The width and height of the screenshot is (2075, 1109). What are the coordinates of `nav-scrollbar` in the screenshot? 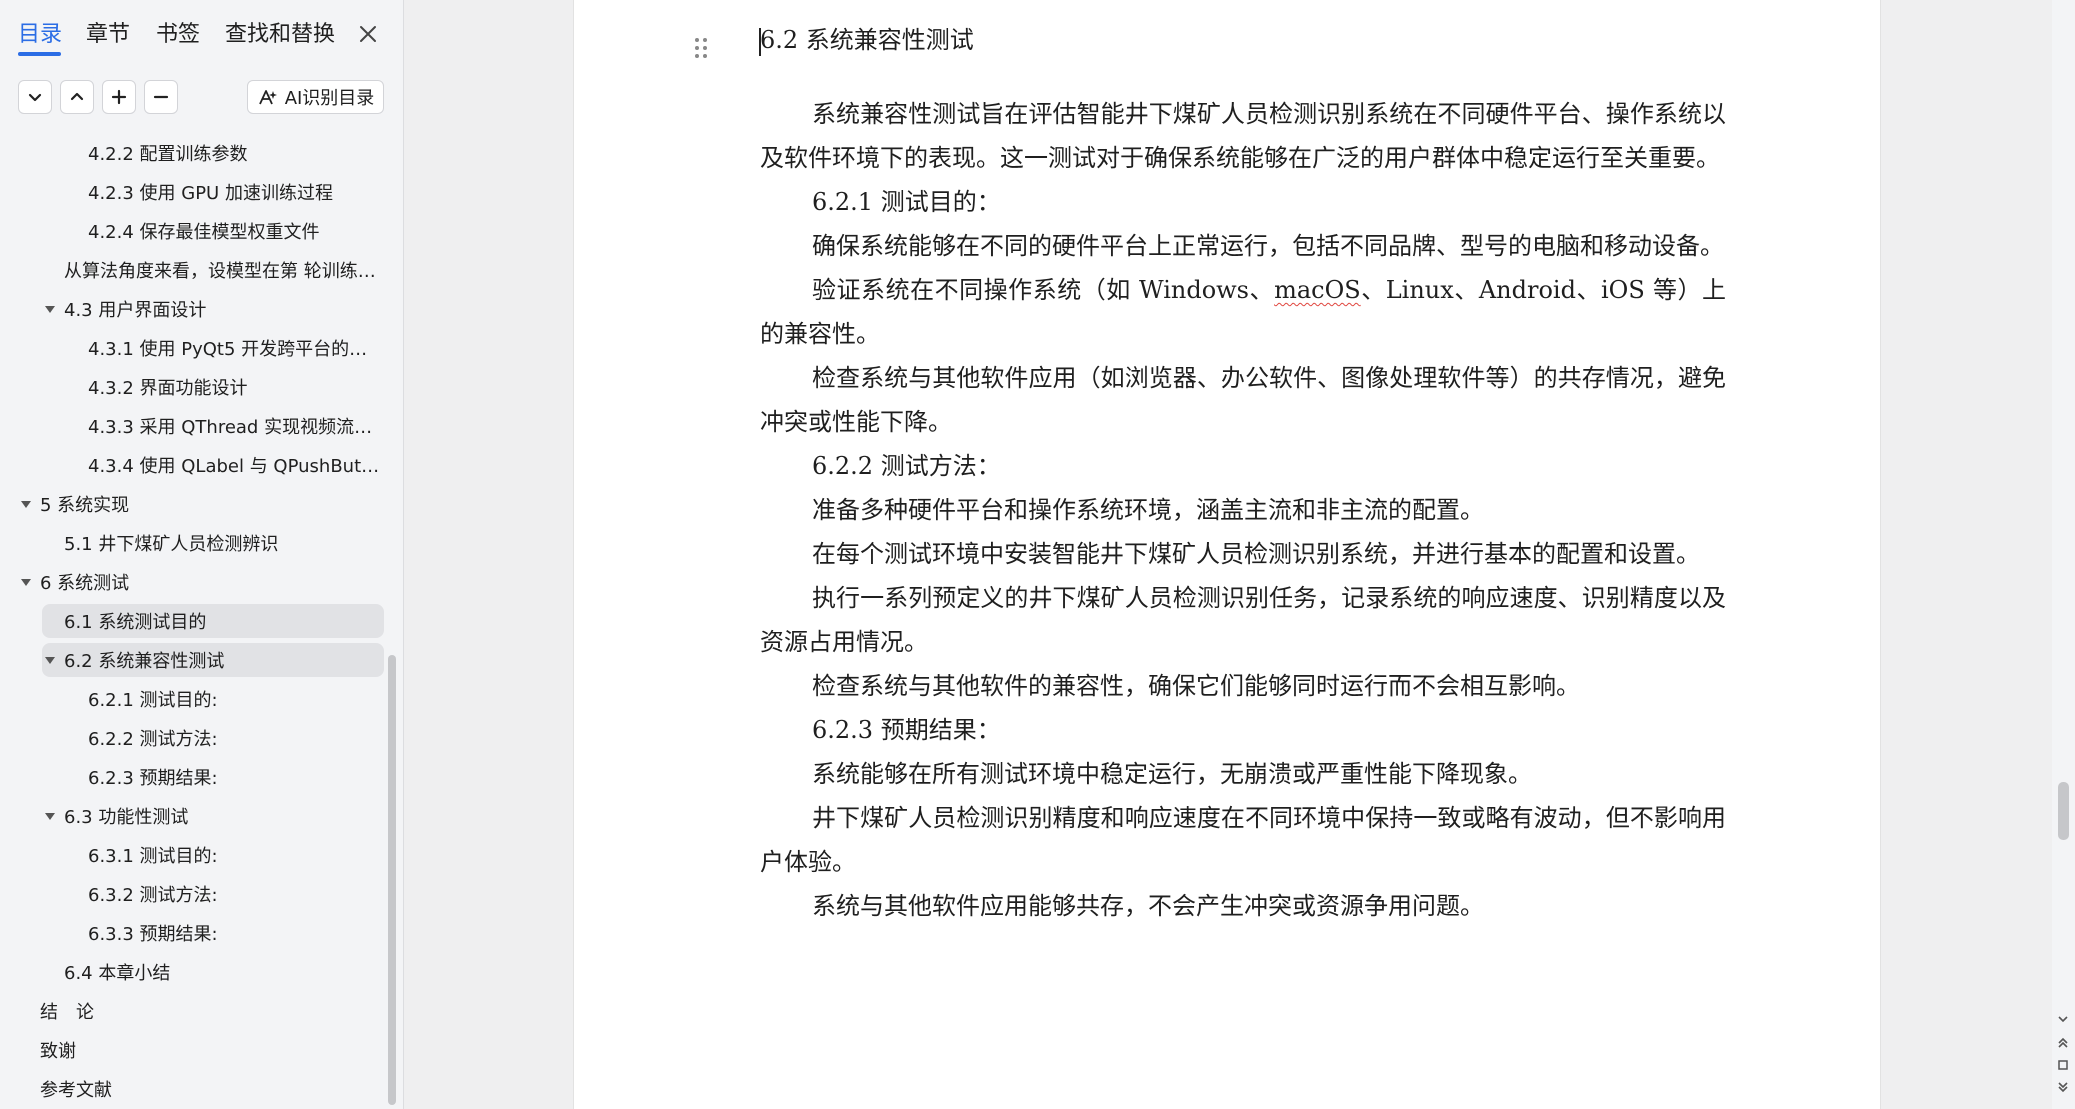 It's located at (392, 880).